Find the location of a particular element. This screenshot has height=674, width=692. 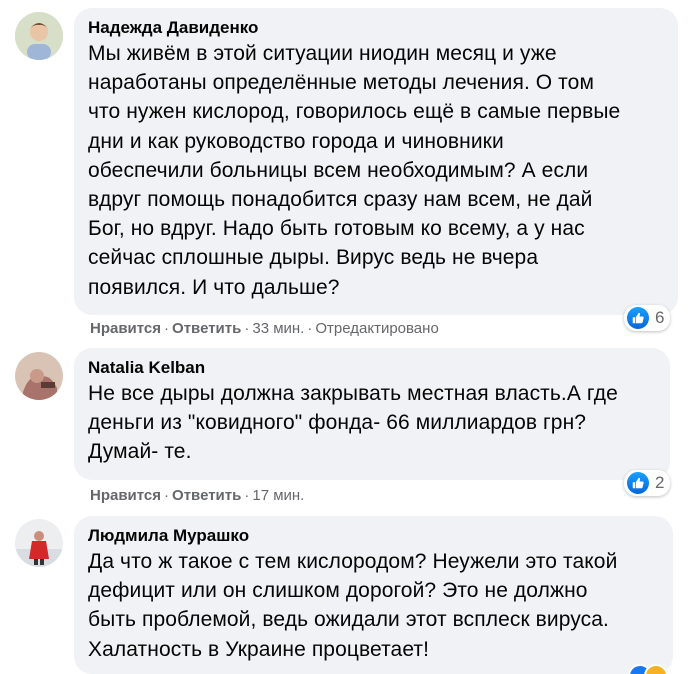

comment-author: Natalia Kelban is located at coordinates (372, 368).